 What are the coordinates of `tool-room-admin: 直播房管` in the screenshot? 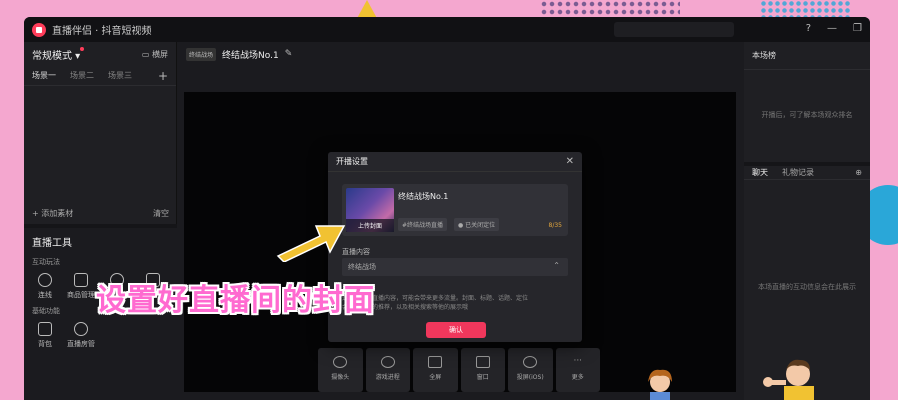 It's located at (81, 335).